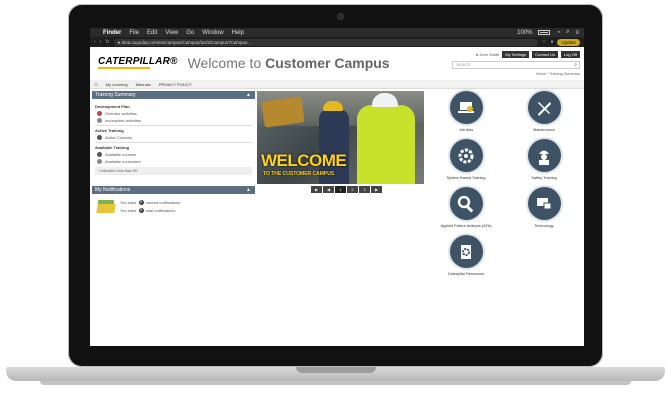  What do you see at coordinates (386, 144) in the screenshot?
I see `worker-figure-right` at bounding box center [386, 144].